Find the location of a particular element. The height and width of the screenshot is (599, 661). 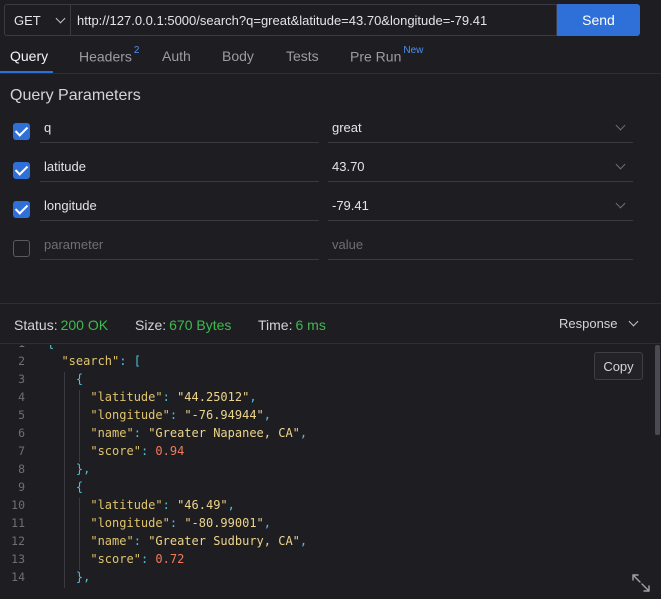

code-text: "latitude": "46.49", is located at coordinates (162, 505).